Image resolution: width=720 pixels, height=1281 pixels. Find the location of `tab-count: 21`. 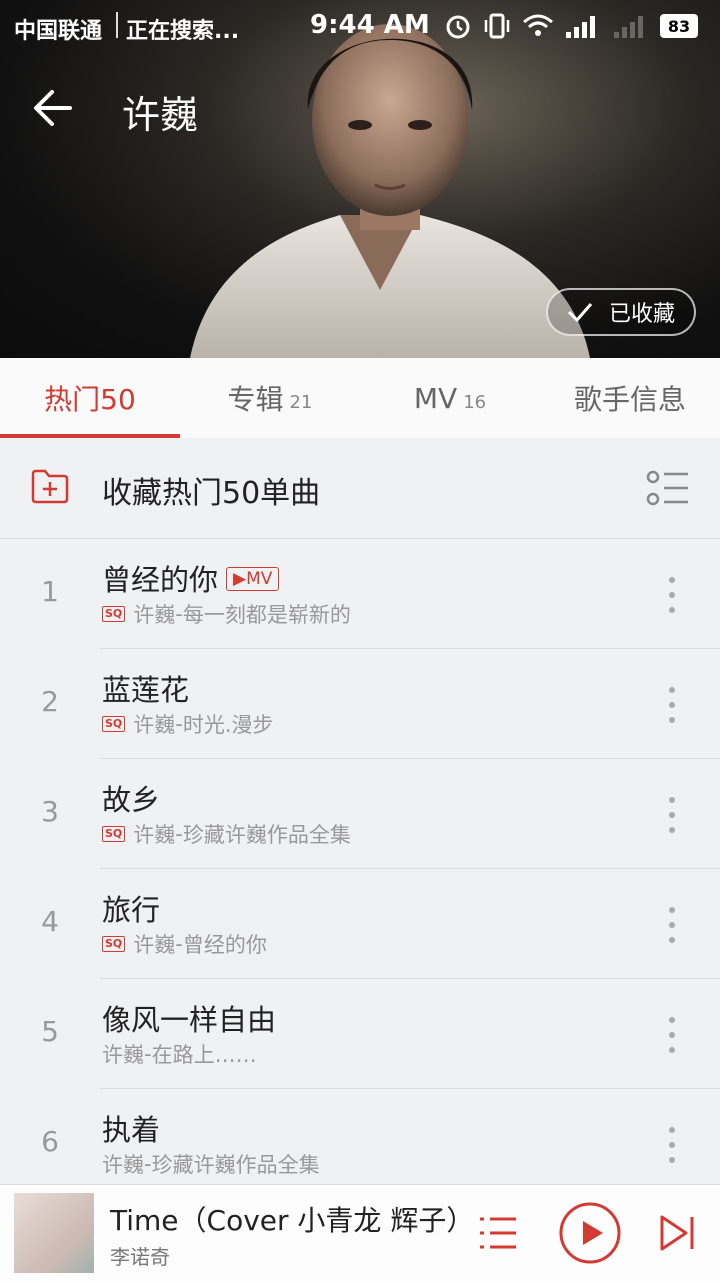

tab-count: 21 is located at coordinates (301, 402).